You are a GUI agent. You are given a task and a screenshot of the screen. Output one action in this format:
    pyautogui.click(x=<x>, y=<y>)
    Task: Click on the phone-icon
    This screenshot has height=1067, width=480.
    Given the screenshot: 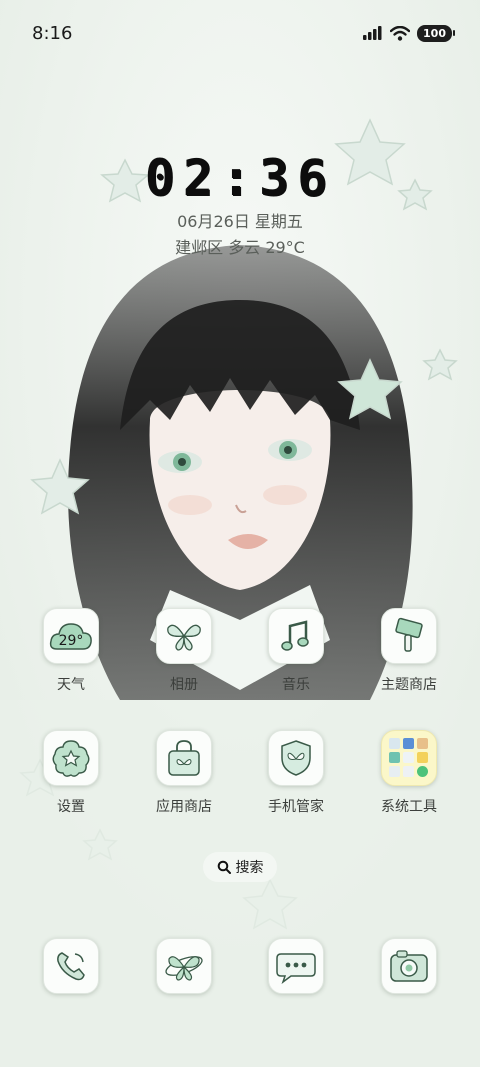 What is the action you would take?
    pyautogui.click(x=71, y=966)
    